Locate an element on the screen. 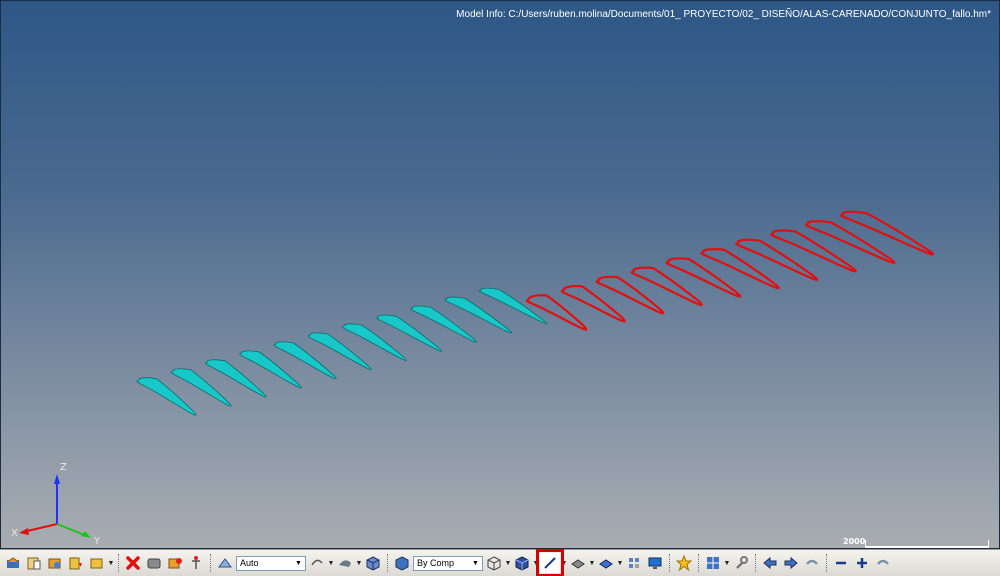  color-select: By Comp ▼ is located at coordinates (448, 563).